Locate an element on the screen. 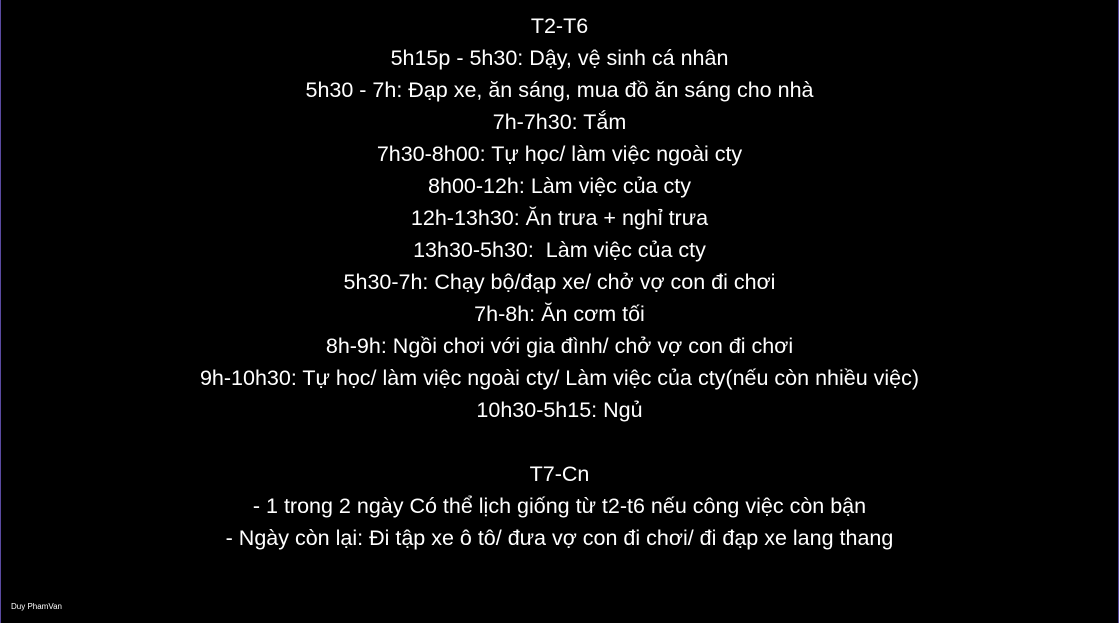 The image size is (1119, 623). weekday-item: 12h-13h30: Ăn trưa + nghỉ trưa is located at coordinates (559, 218).